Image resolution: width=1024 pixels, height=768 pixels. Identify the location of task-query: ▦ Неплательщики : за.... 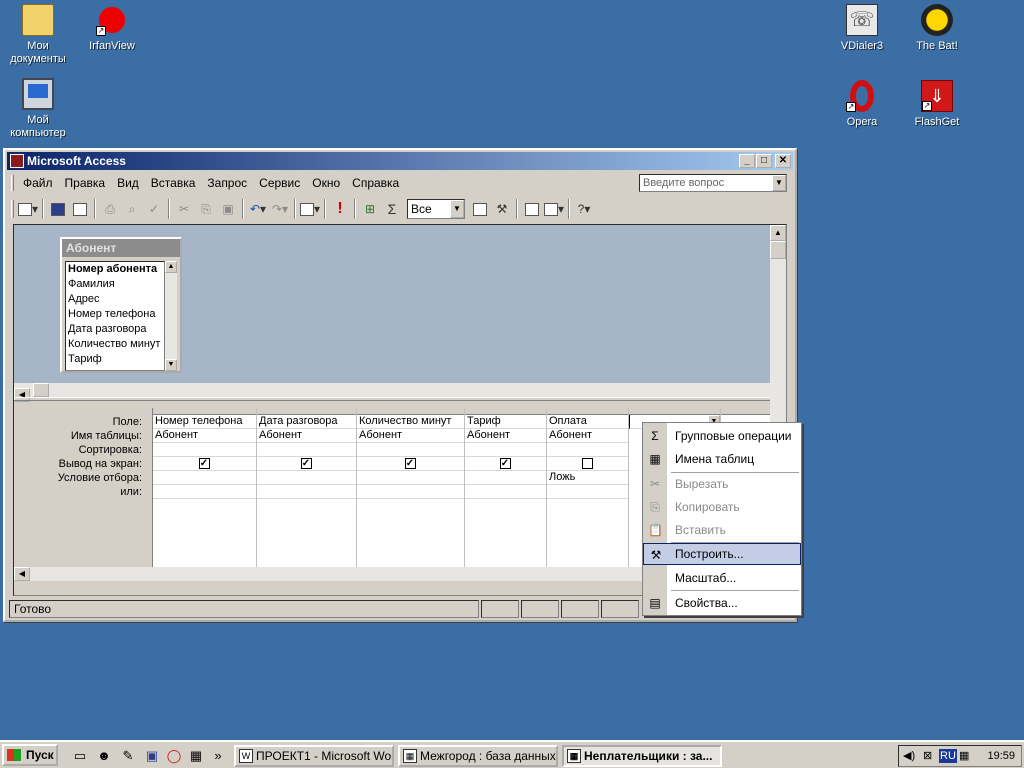
(642, 756).